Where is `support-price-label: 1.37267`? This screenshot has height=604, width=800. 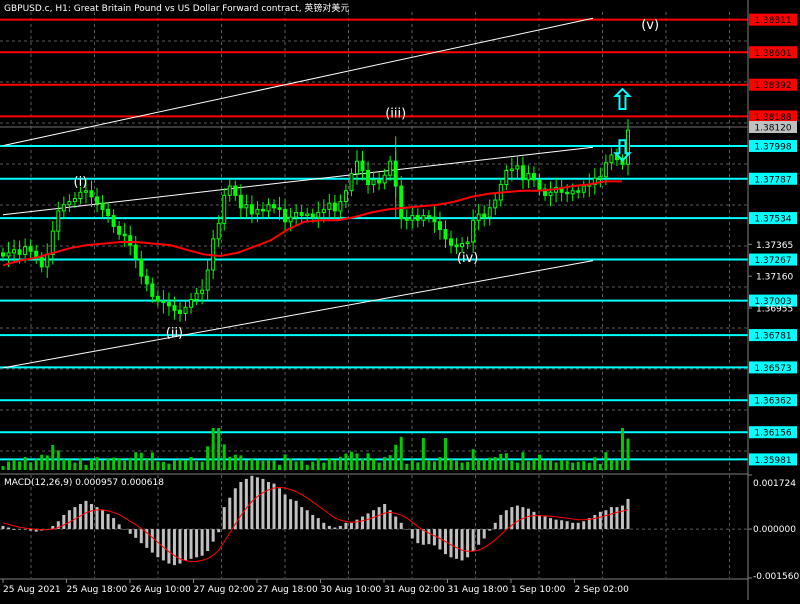 support-price-label: 1.37267 is located at coordinates (772, 261).